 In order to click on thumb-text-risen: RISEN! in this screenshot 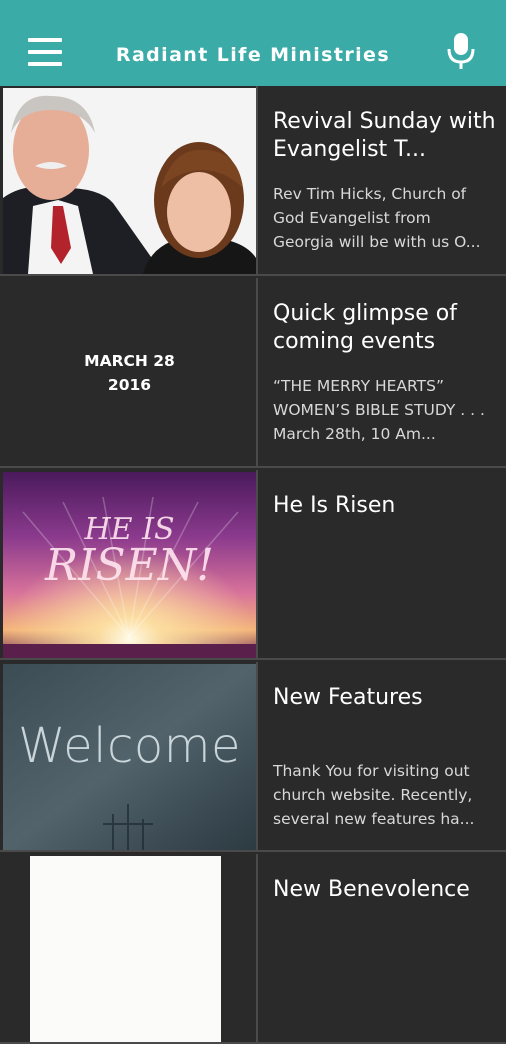, I will do `click(129, 565)`.